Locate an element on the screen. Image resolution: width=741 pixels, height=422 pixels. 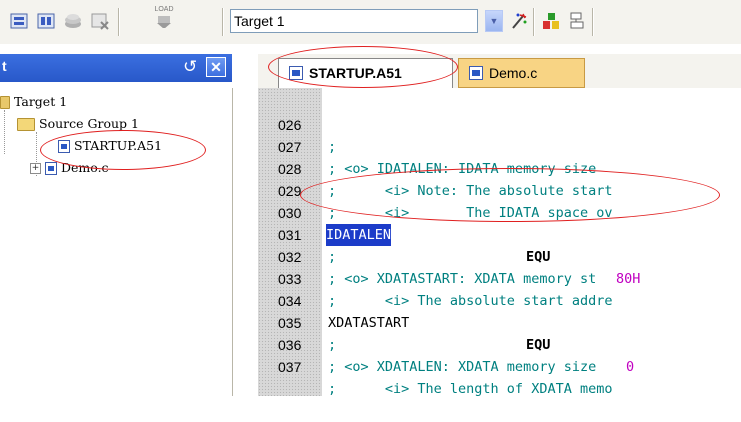
stop-build-icon is located at coordinates (100, 21).